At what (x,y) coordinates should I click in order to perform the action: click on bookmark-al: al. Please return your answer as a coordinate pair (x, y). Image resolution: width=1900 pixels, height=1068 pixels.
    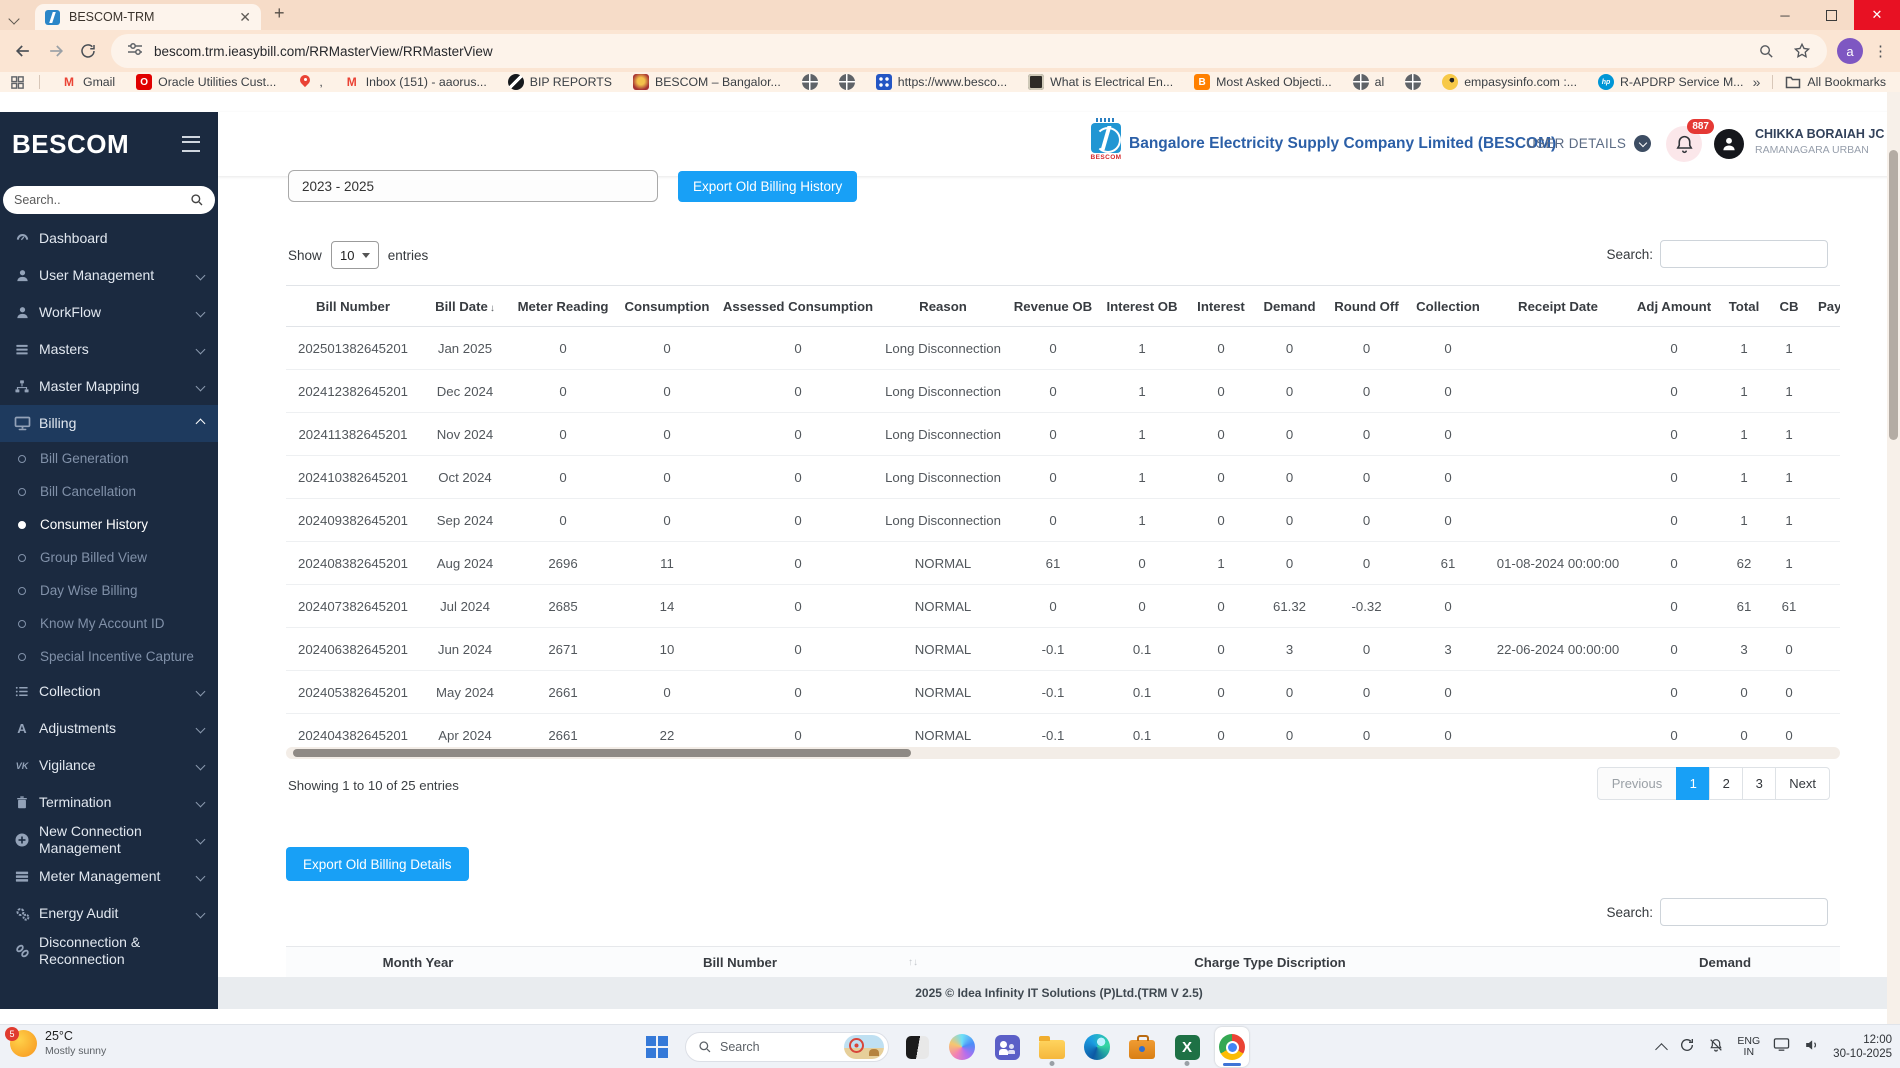
    Looking at the image, I should click on (1368, 82).